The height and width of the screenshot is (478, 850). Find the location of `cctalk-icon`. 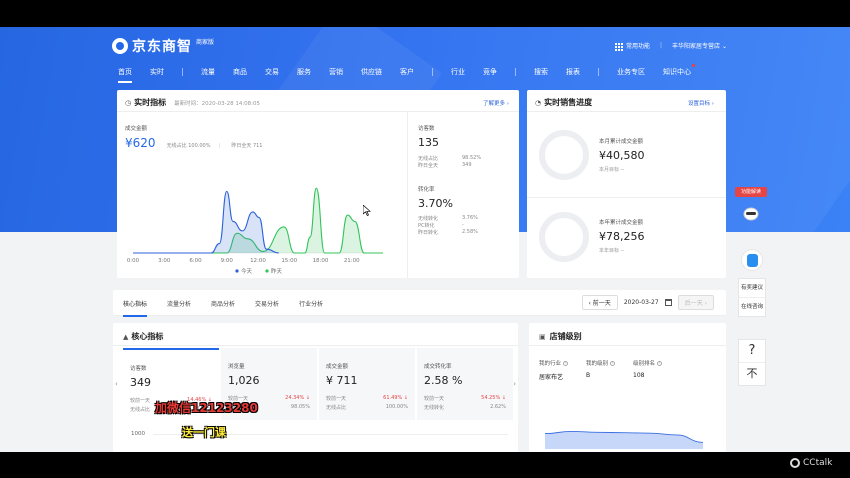

cctalk-icon is located at coordinates (795, 463).